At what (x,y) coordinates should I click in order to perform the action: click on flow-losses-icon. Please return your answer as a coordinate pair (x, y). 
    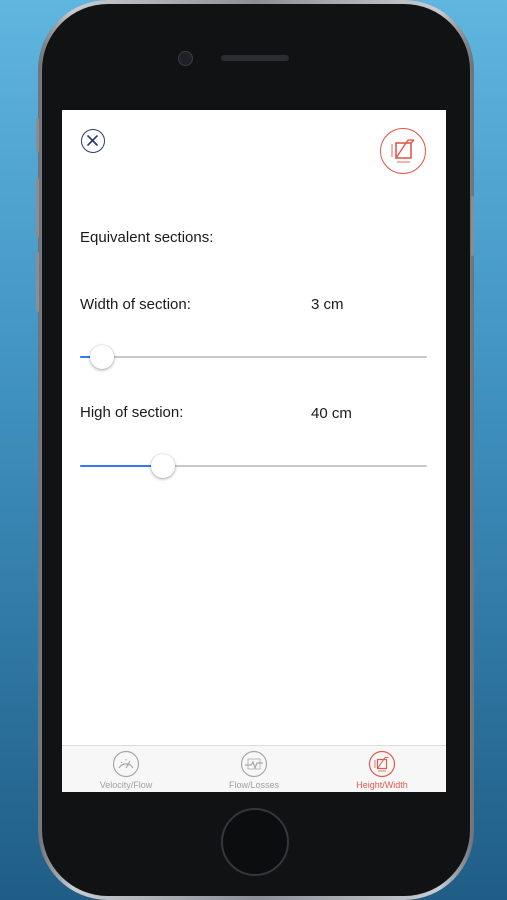
    Looking at the image, I should click on (254, 764).